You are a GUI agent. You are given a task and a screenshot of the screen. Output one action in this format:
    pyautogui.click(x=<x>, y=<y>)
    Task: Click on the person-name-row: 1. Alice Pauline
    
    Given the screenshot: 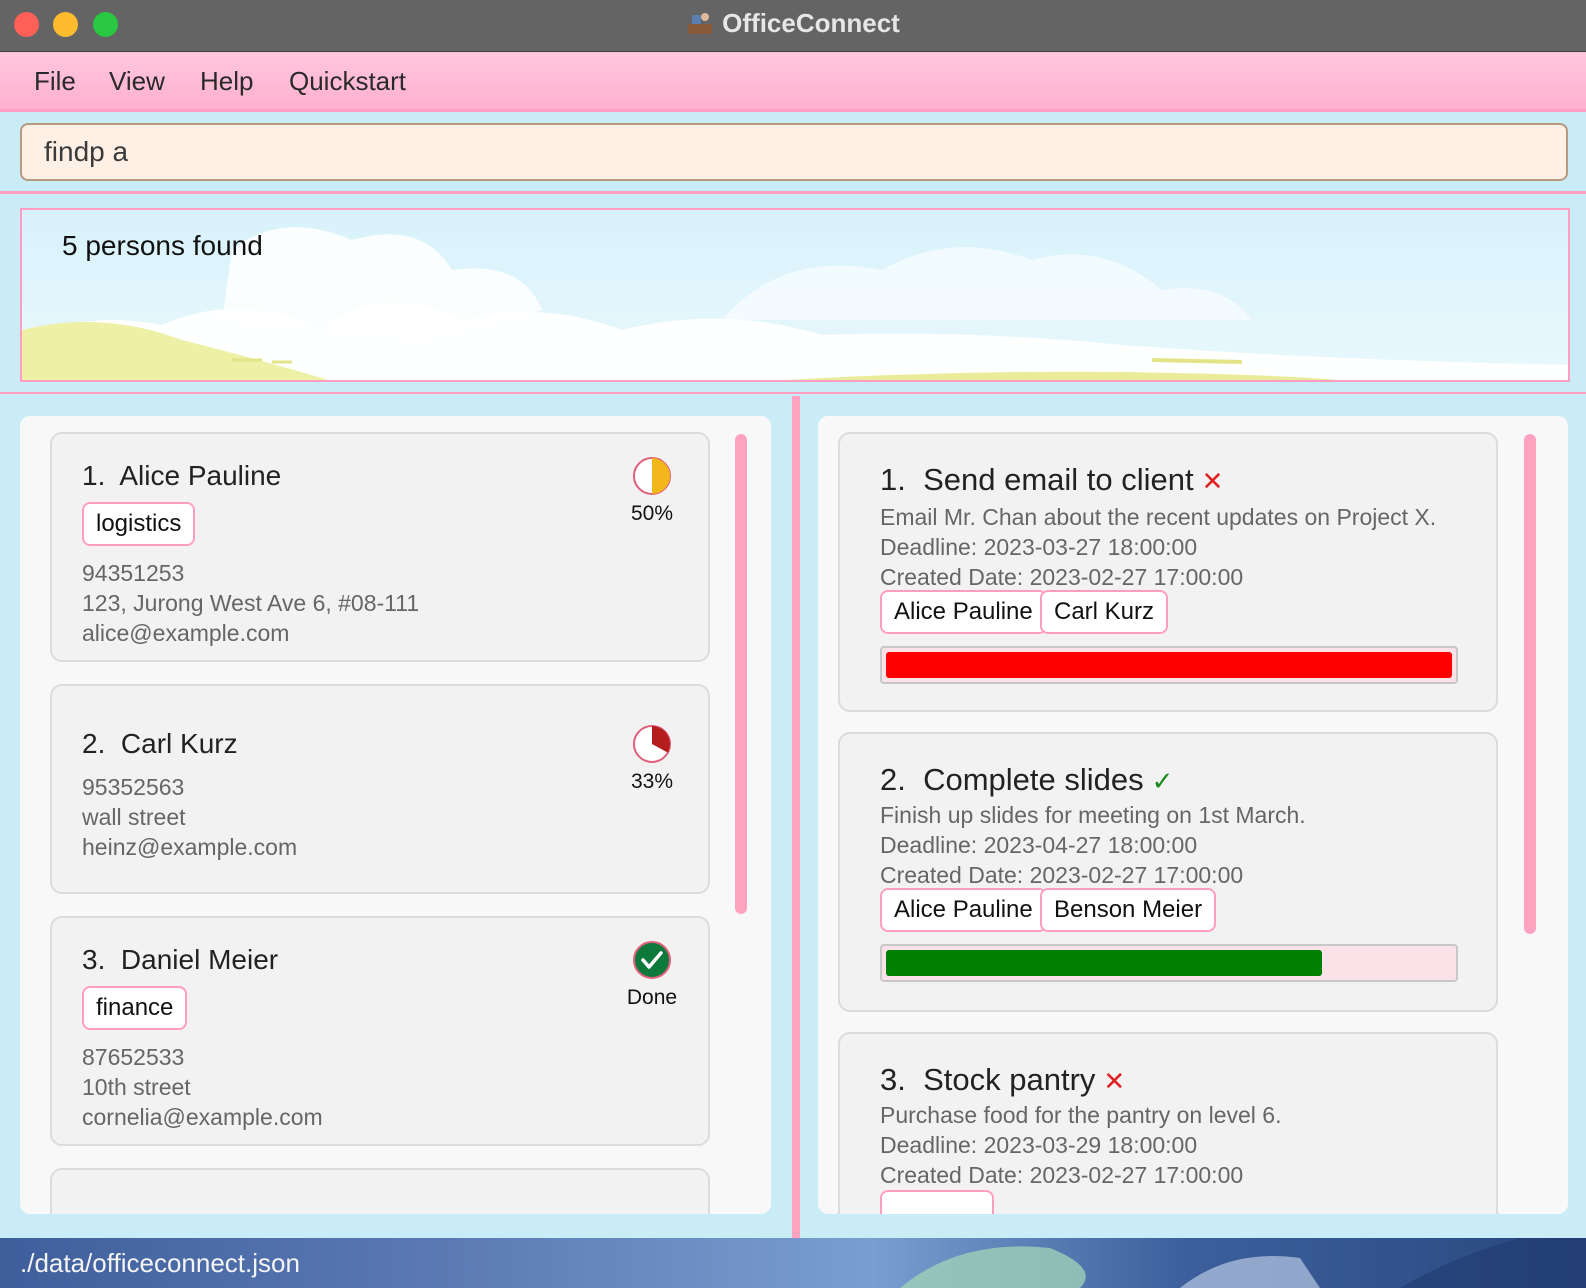 What is the action you would take?
    pyautogui.click(x=181, y=476)
    